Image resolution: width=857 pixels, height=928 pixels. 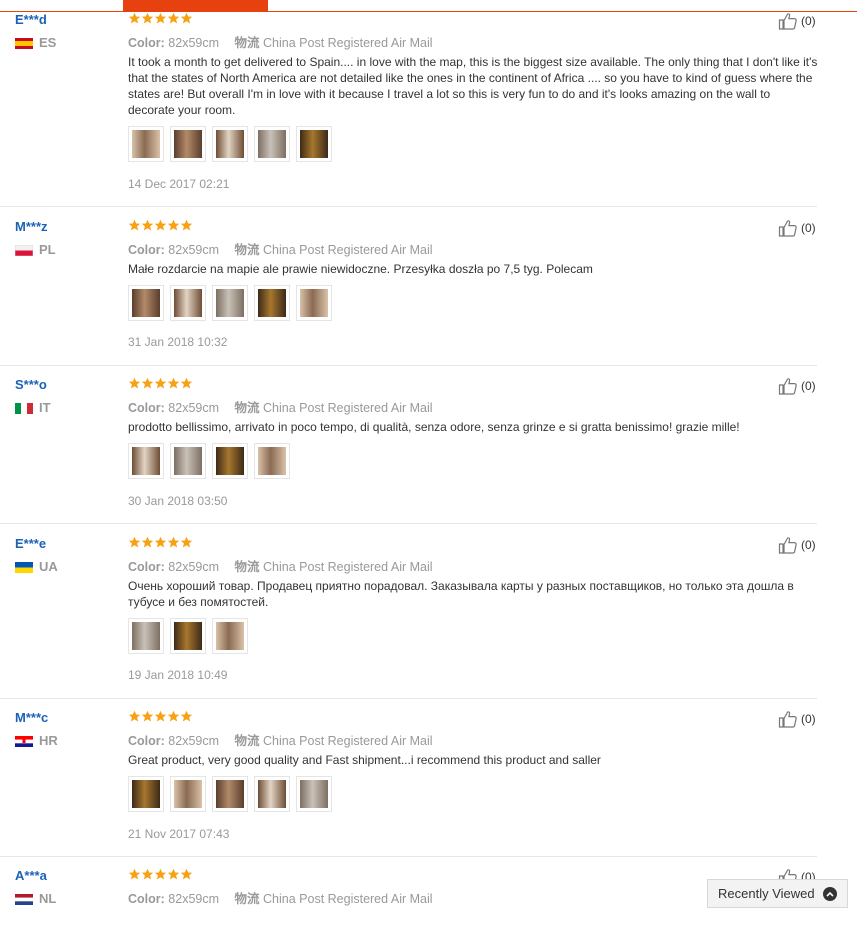 I want to click on recently-viewed-button: Recently Viewed, so click(x=777, y=893).